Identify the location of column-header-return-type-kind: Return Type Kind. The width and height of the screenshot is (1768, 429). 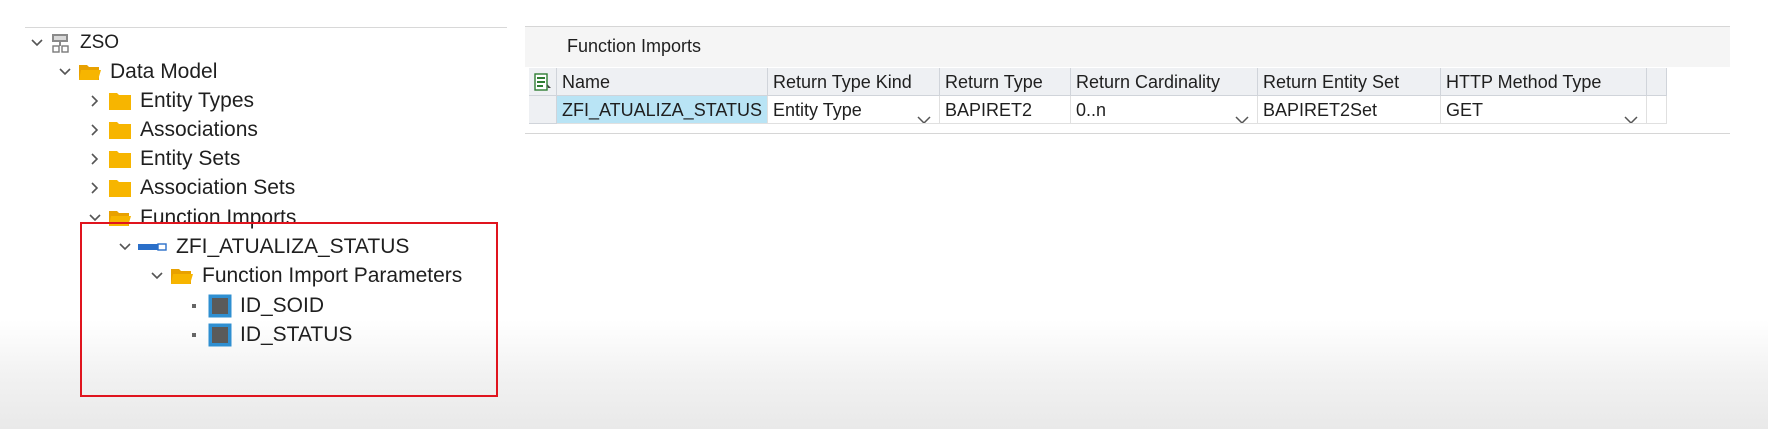
(854, 82).